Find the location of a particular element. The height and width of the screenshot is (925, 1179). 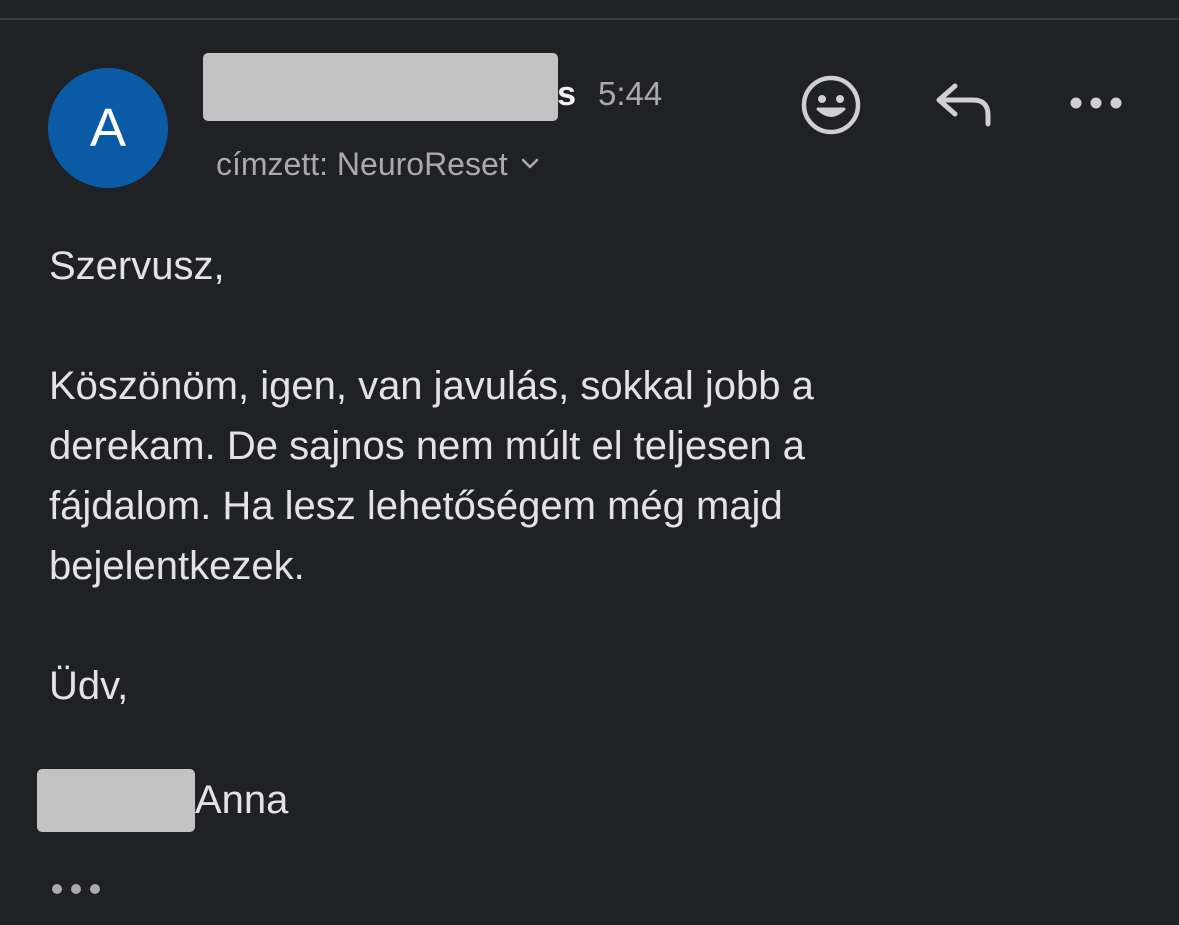

more-dots-icon is located at coordinates (1096, 103).